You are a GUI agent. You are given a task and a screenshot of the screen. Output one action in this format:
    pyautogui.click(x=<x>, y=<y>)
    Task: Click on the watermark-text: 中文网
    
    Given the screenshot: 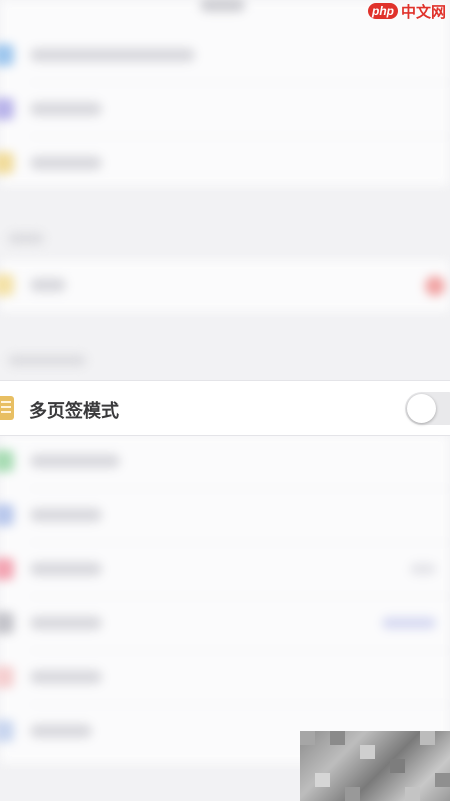 What is the action you would take?
    pyautogui.click(x=424, y=12)
    